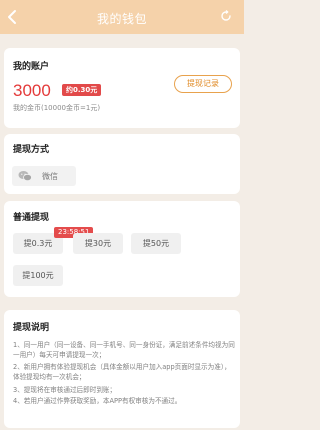 This screenshot has height=430, width=320. Describe the element at coordinates (25, 176) in the screenshot. I see `wechat-icon` at that location.